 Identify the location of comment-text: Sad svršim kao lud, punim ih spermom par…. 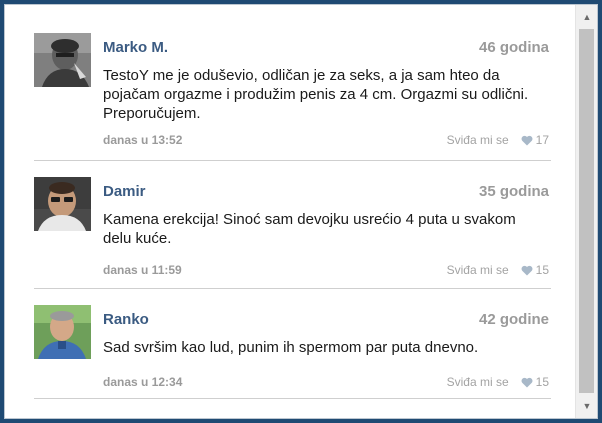
(291, 347).